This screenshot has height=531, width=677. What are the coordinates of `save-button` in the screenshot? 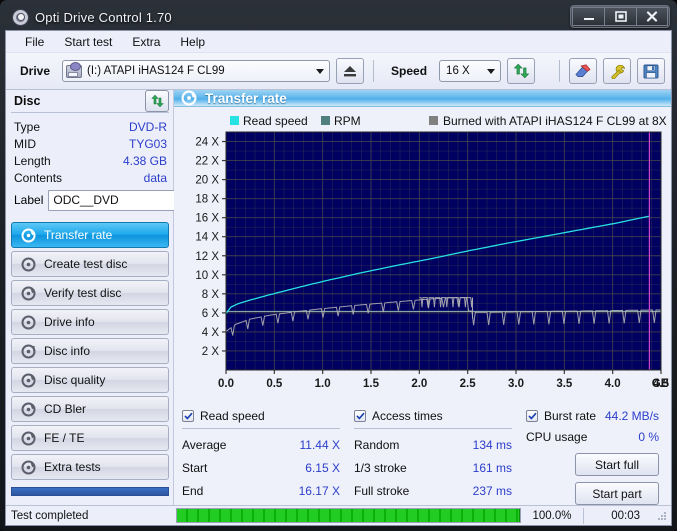 It's located at (651, 71).